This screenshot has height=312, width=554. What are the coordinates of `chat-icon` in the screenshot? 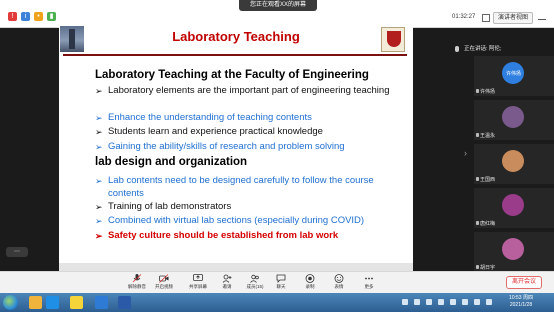 It's located at (281, 278).